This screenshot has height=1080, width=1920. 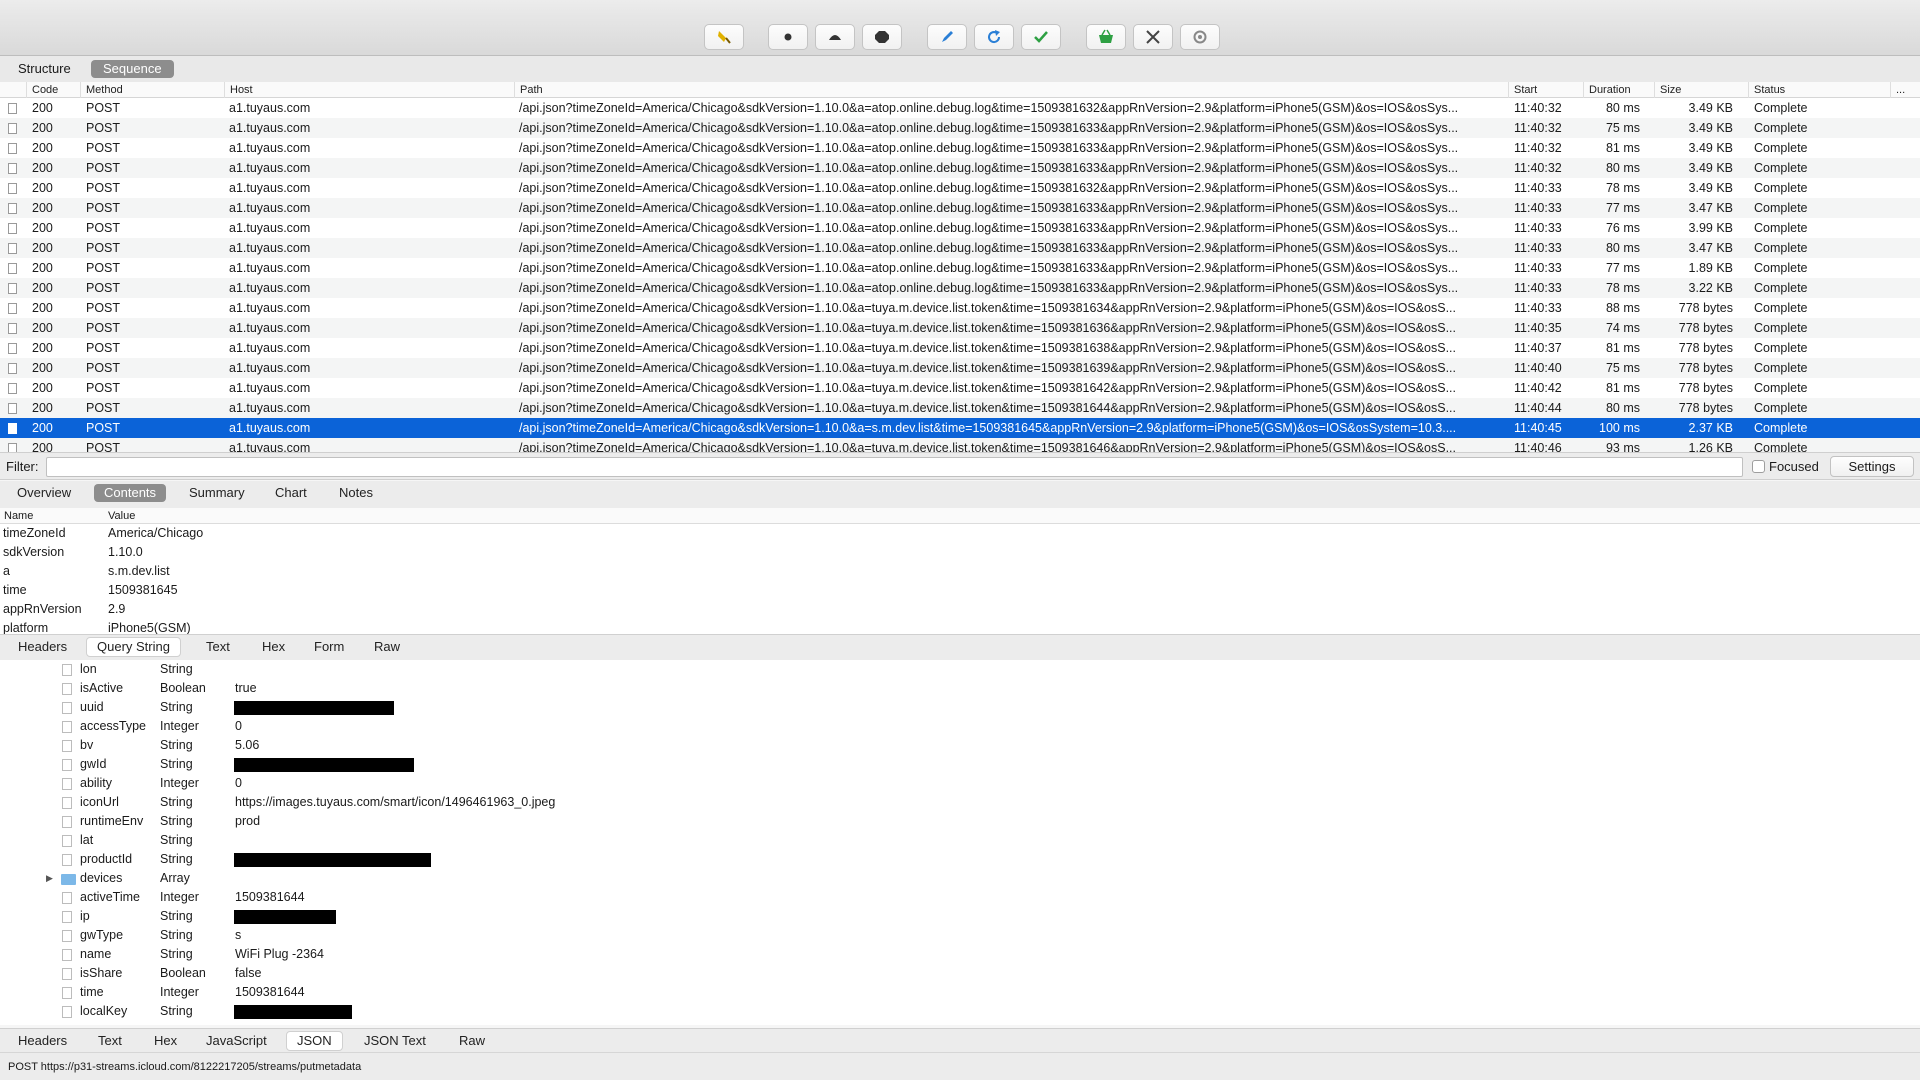 I want to click on tab-res-raw: Raw, so click(x=472, y=1041).